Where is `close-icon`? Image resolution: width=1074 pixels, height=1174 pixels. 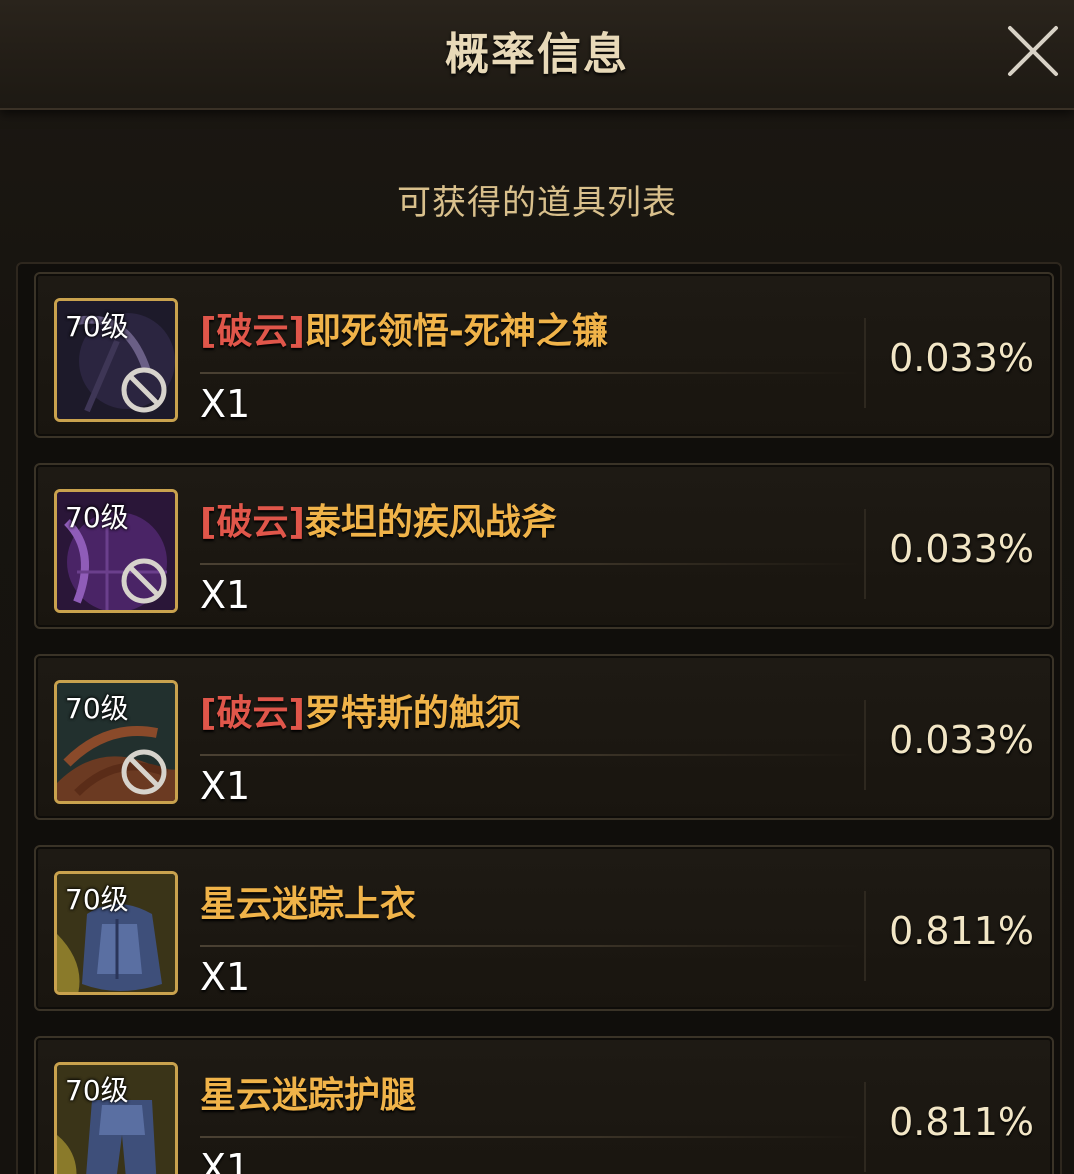 close-icon is located at coordinates (1033, 51).